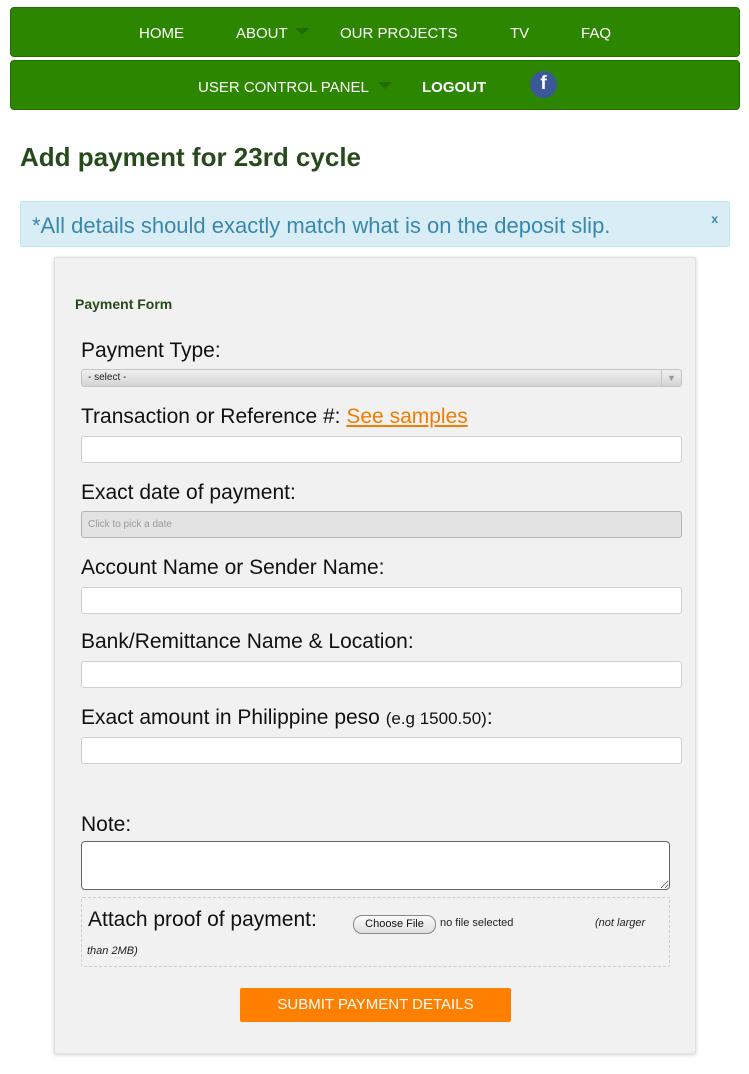  I want to click on reference-label-text: Transaction or Reference #:, so click(211, 416).